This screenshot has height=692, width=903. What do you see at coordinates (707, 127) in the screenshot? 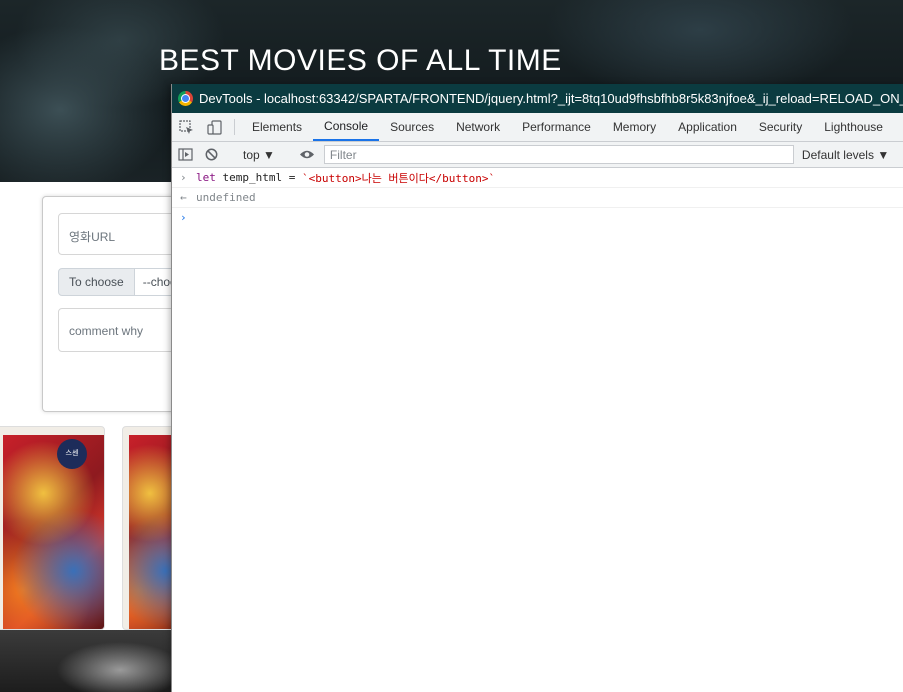
I see `tab-application: Application` at bounding box center [707, 127].